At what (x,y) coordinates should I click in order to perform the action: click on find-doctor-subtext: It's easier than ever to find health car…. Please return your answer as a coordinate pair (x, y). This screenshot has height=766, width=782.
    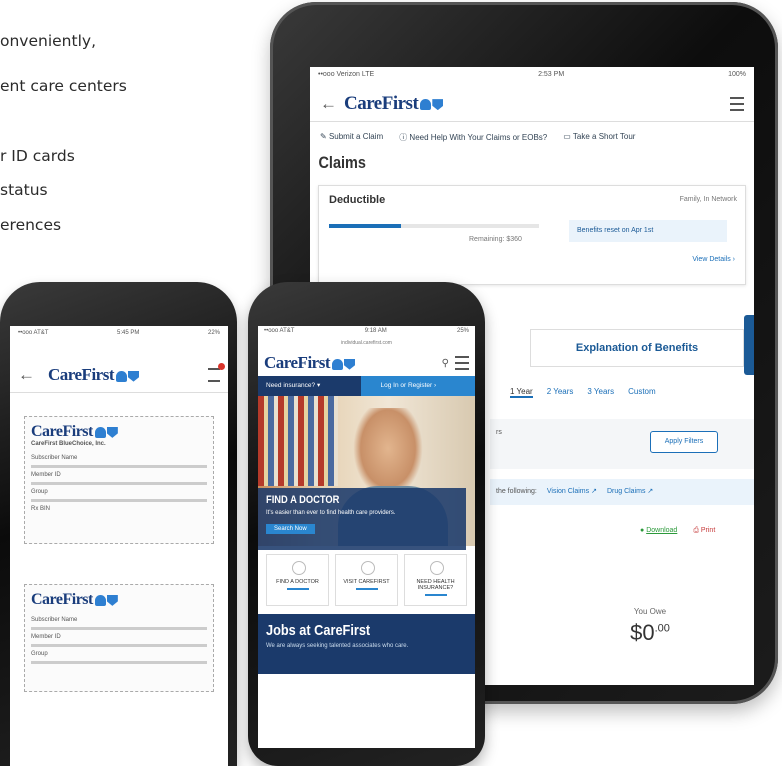
    Looking at the image, I should click on (331, 513).